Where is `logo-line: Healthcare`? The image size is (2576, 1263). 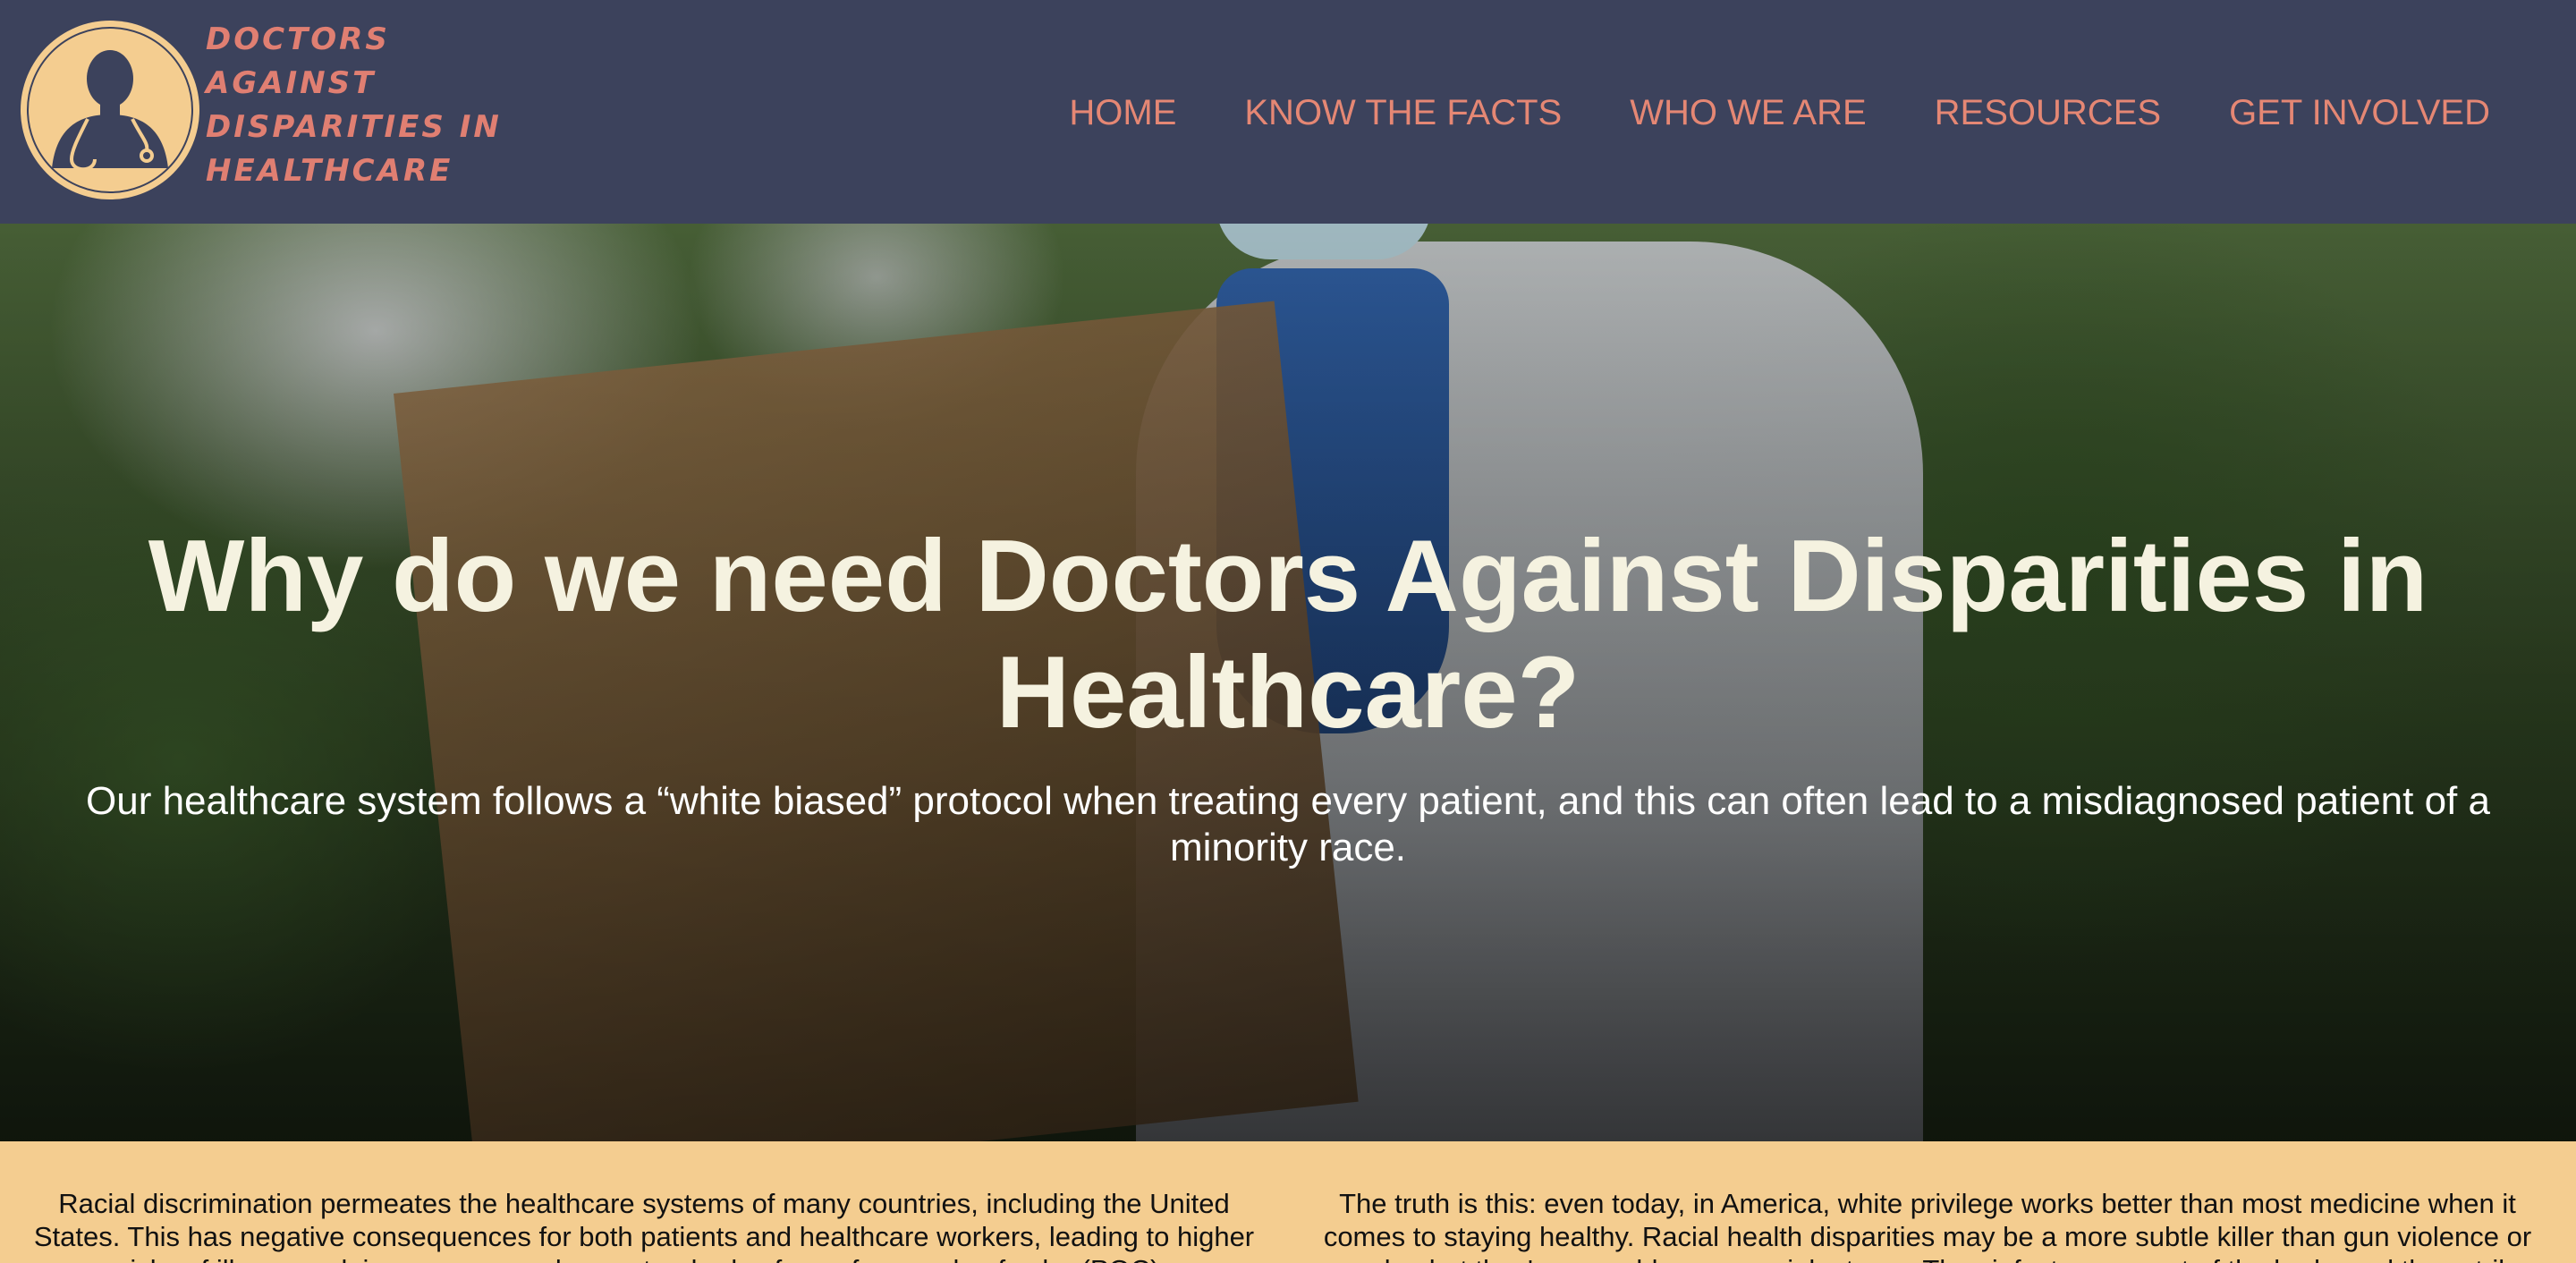 logo-line: Healthcare is located at coordinates (329, 171).